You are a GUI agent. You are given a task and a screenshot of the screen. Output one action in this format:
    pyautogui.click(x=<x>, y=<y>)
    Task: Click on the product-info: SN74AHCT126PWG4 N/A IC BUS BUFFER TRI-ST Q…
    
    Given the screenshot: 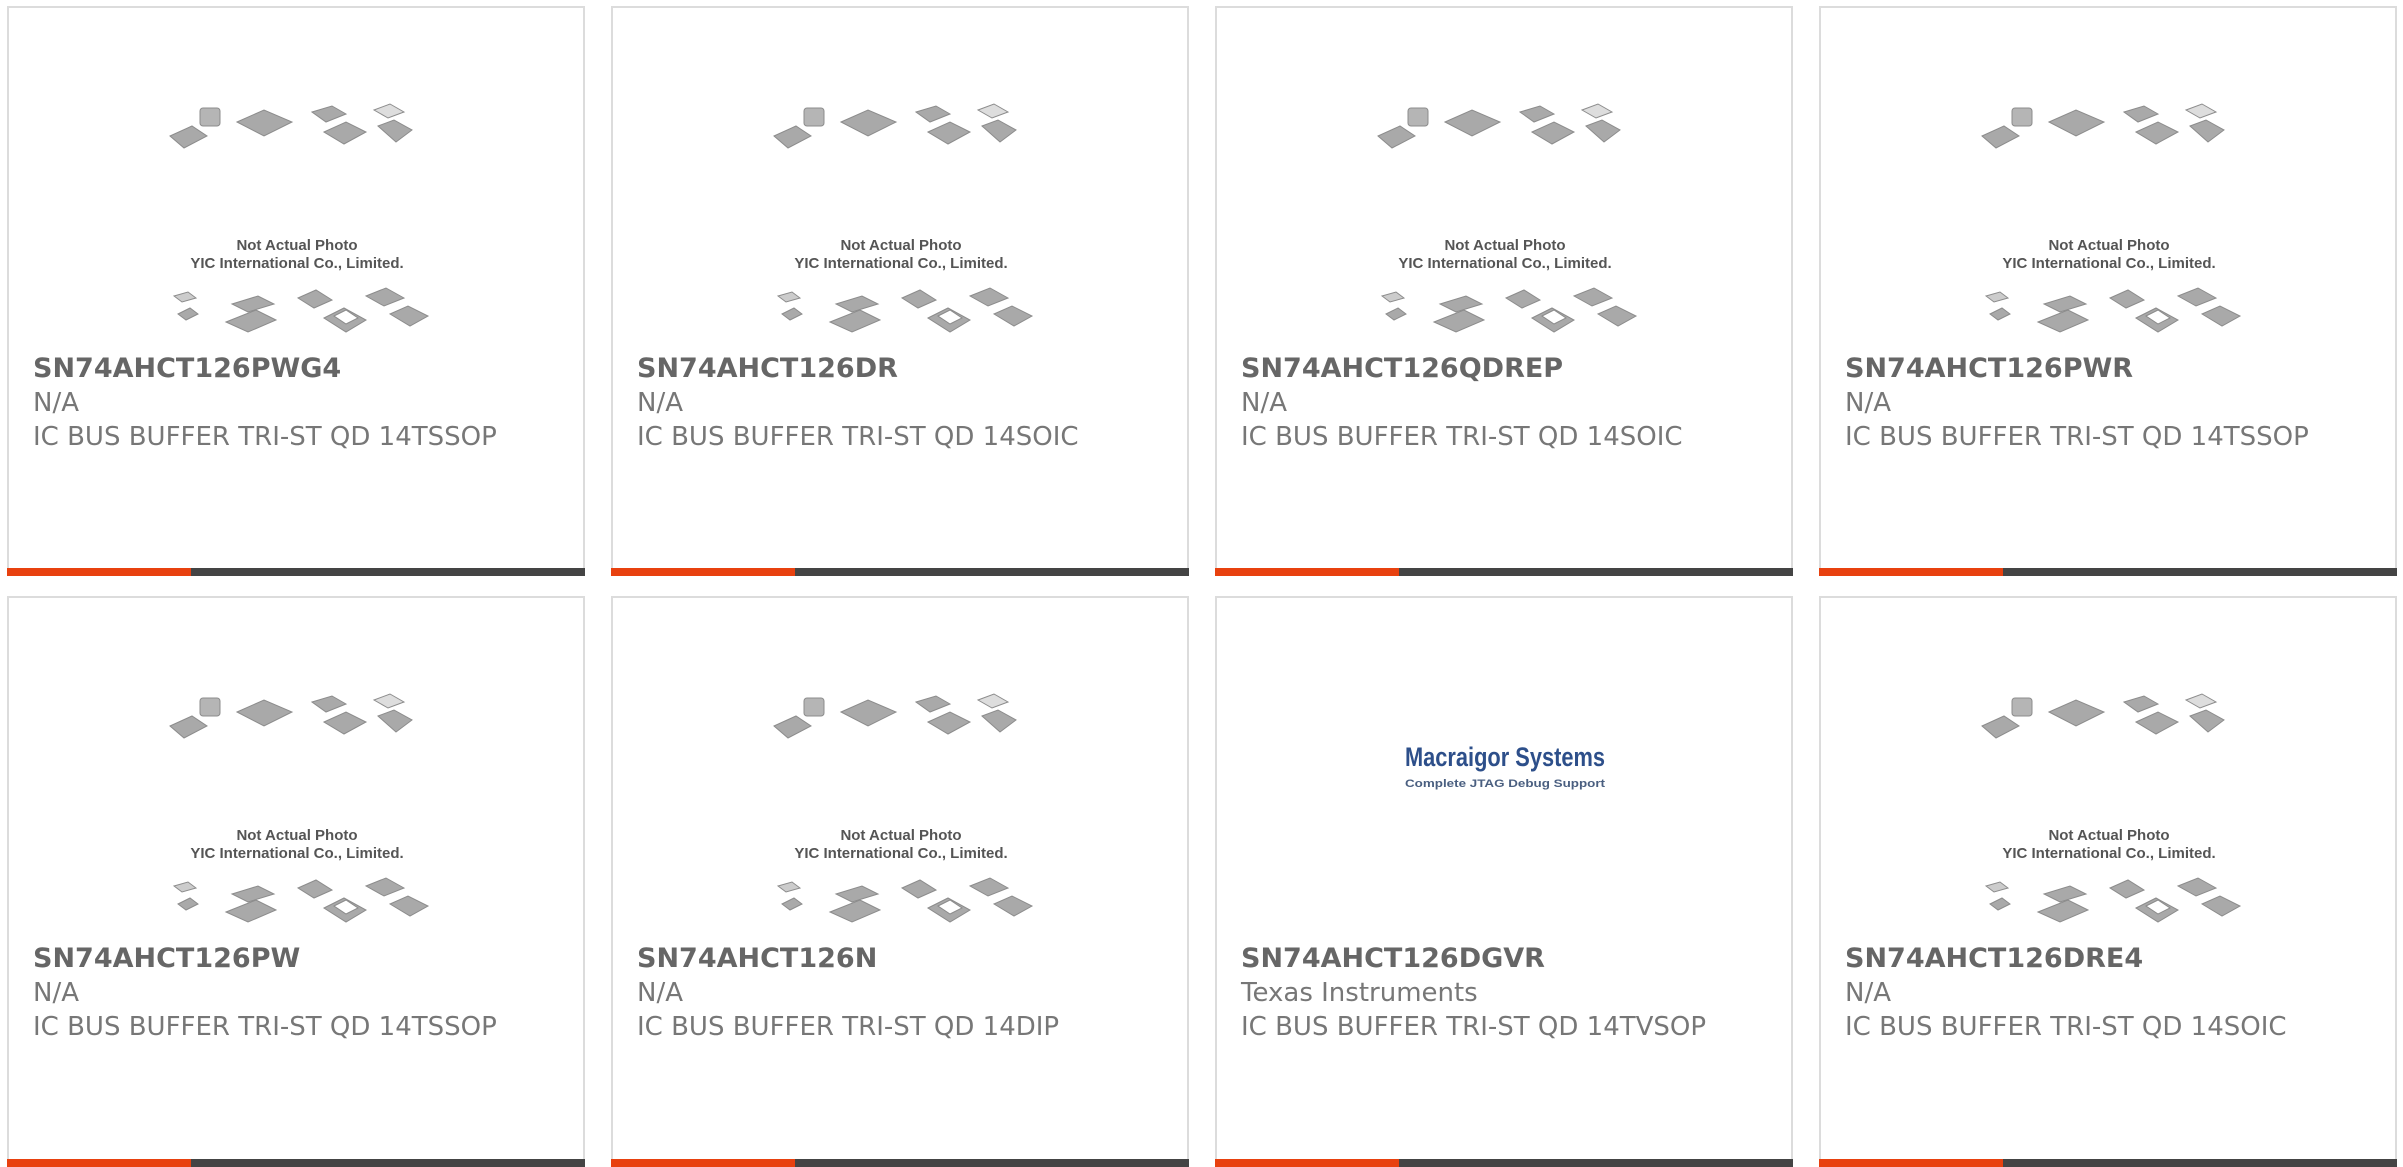 What is the action you would take?
    pyautogui.click(x=298, y=403)
    